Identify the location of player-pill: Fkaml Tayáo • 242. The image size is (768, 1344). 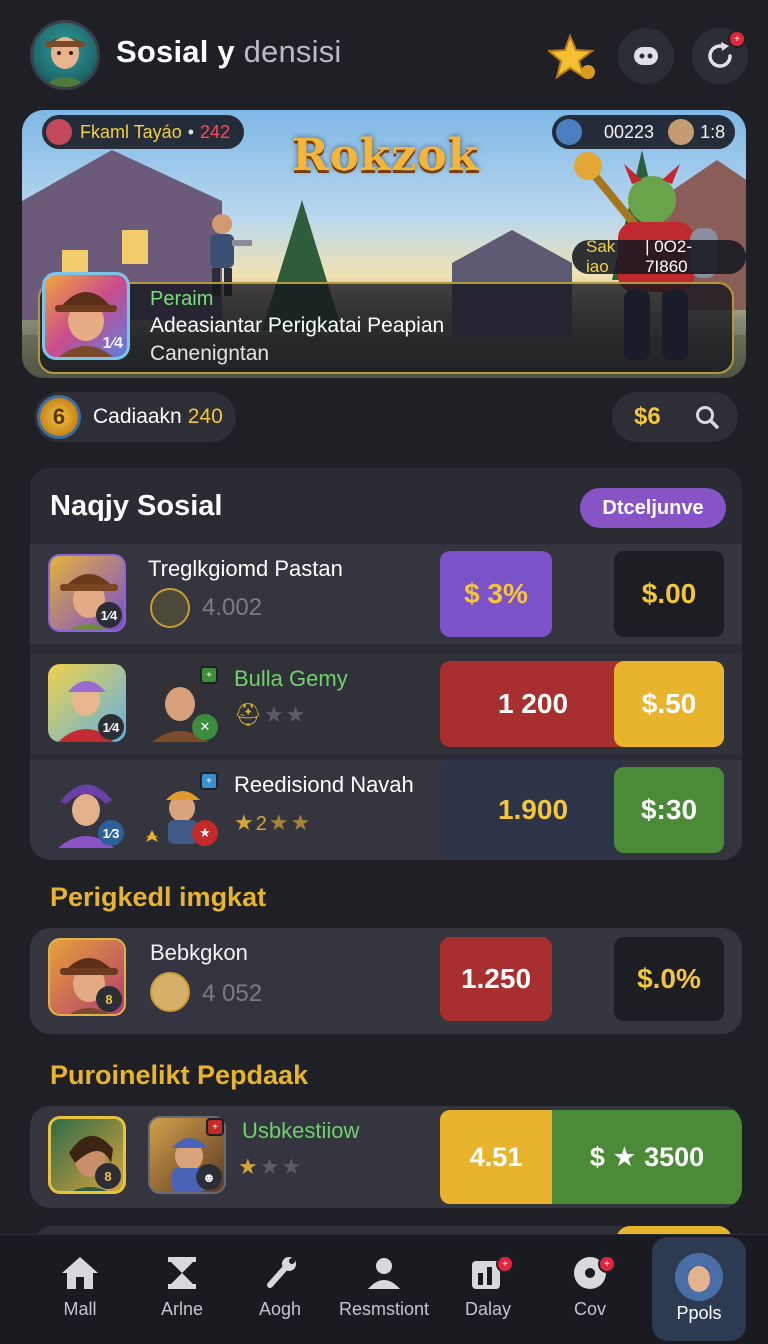
(143, 132).